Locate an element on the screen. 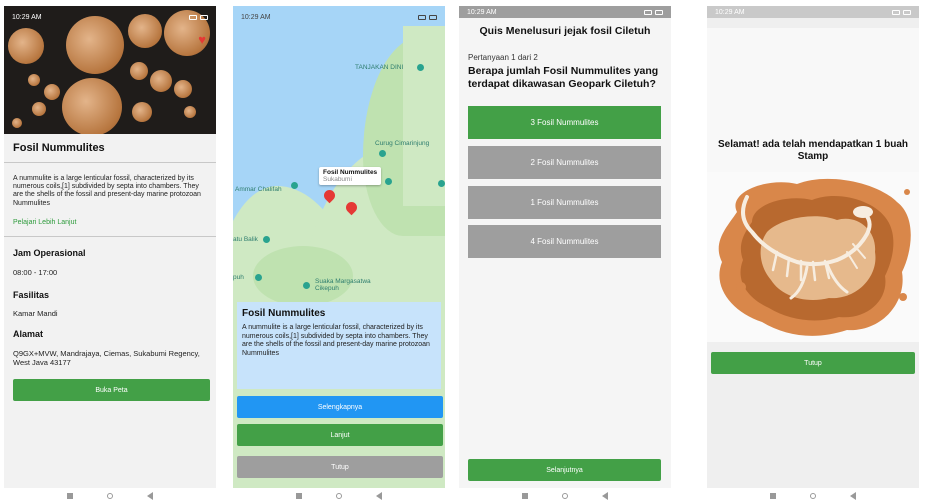 Image resolution: width=928 pixels, height=501 pixels. heart-icon: ♥ is located at coordinates (202, 39).